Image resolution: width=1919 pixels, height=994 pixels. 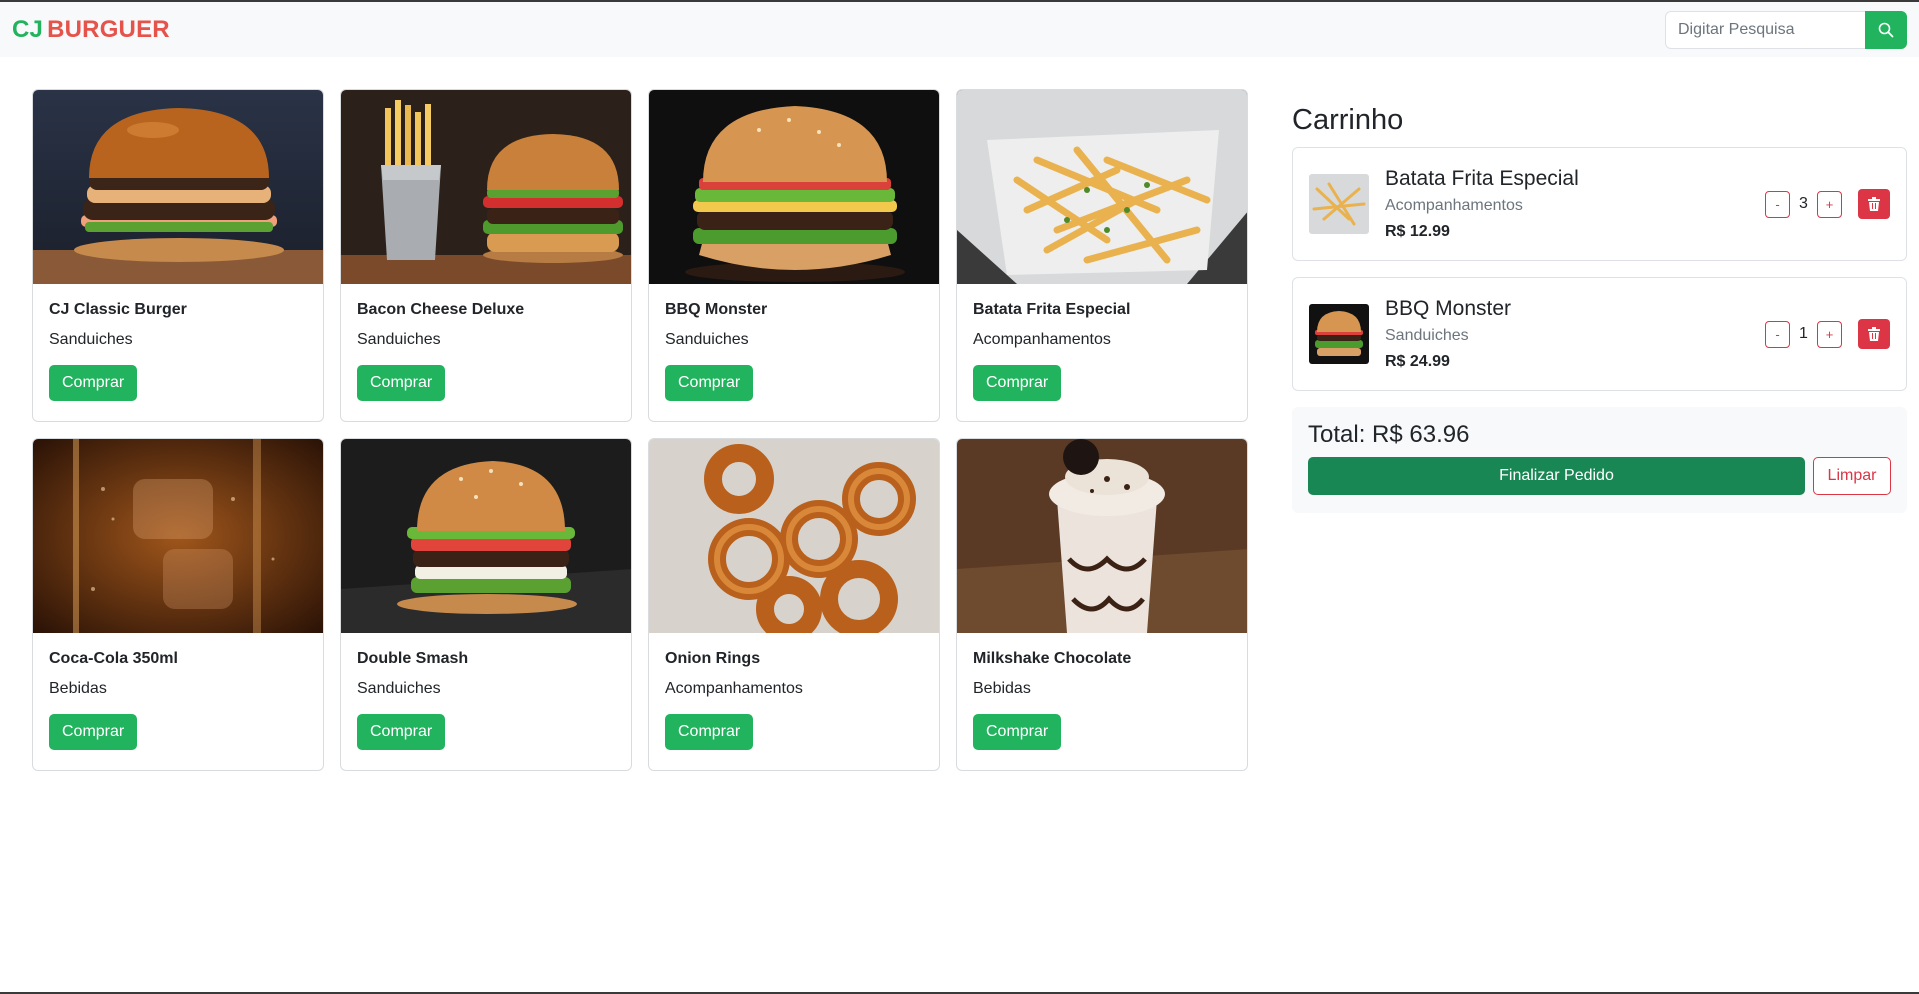 What do you see at coordinates (113, 658) in the screenshot?
I see `product-name: Coca-Cola 350ml` at bounding box center [113, 658].